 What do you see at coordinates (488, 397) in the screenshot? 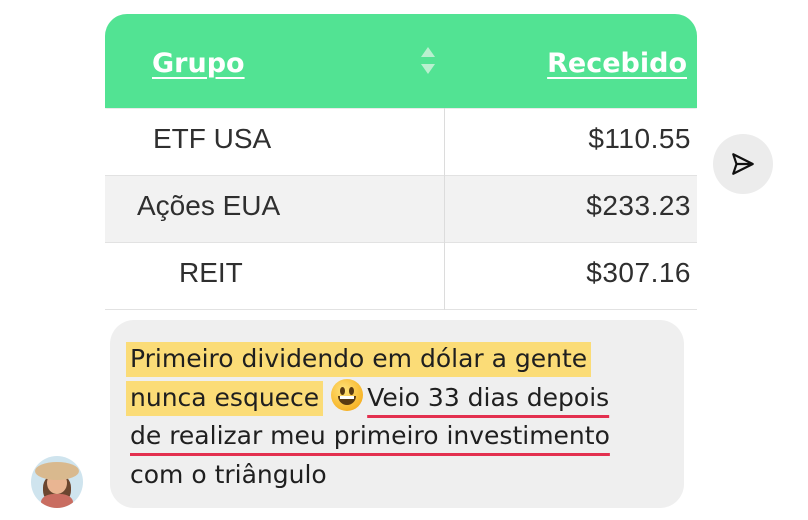
I see `underlined-text: Veio 33 dias depois` at bounding box center [488, 397].